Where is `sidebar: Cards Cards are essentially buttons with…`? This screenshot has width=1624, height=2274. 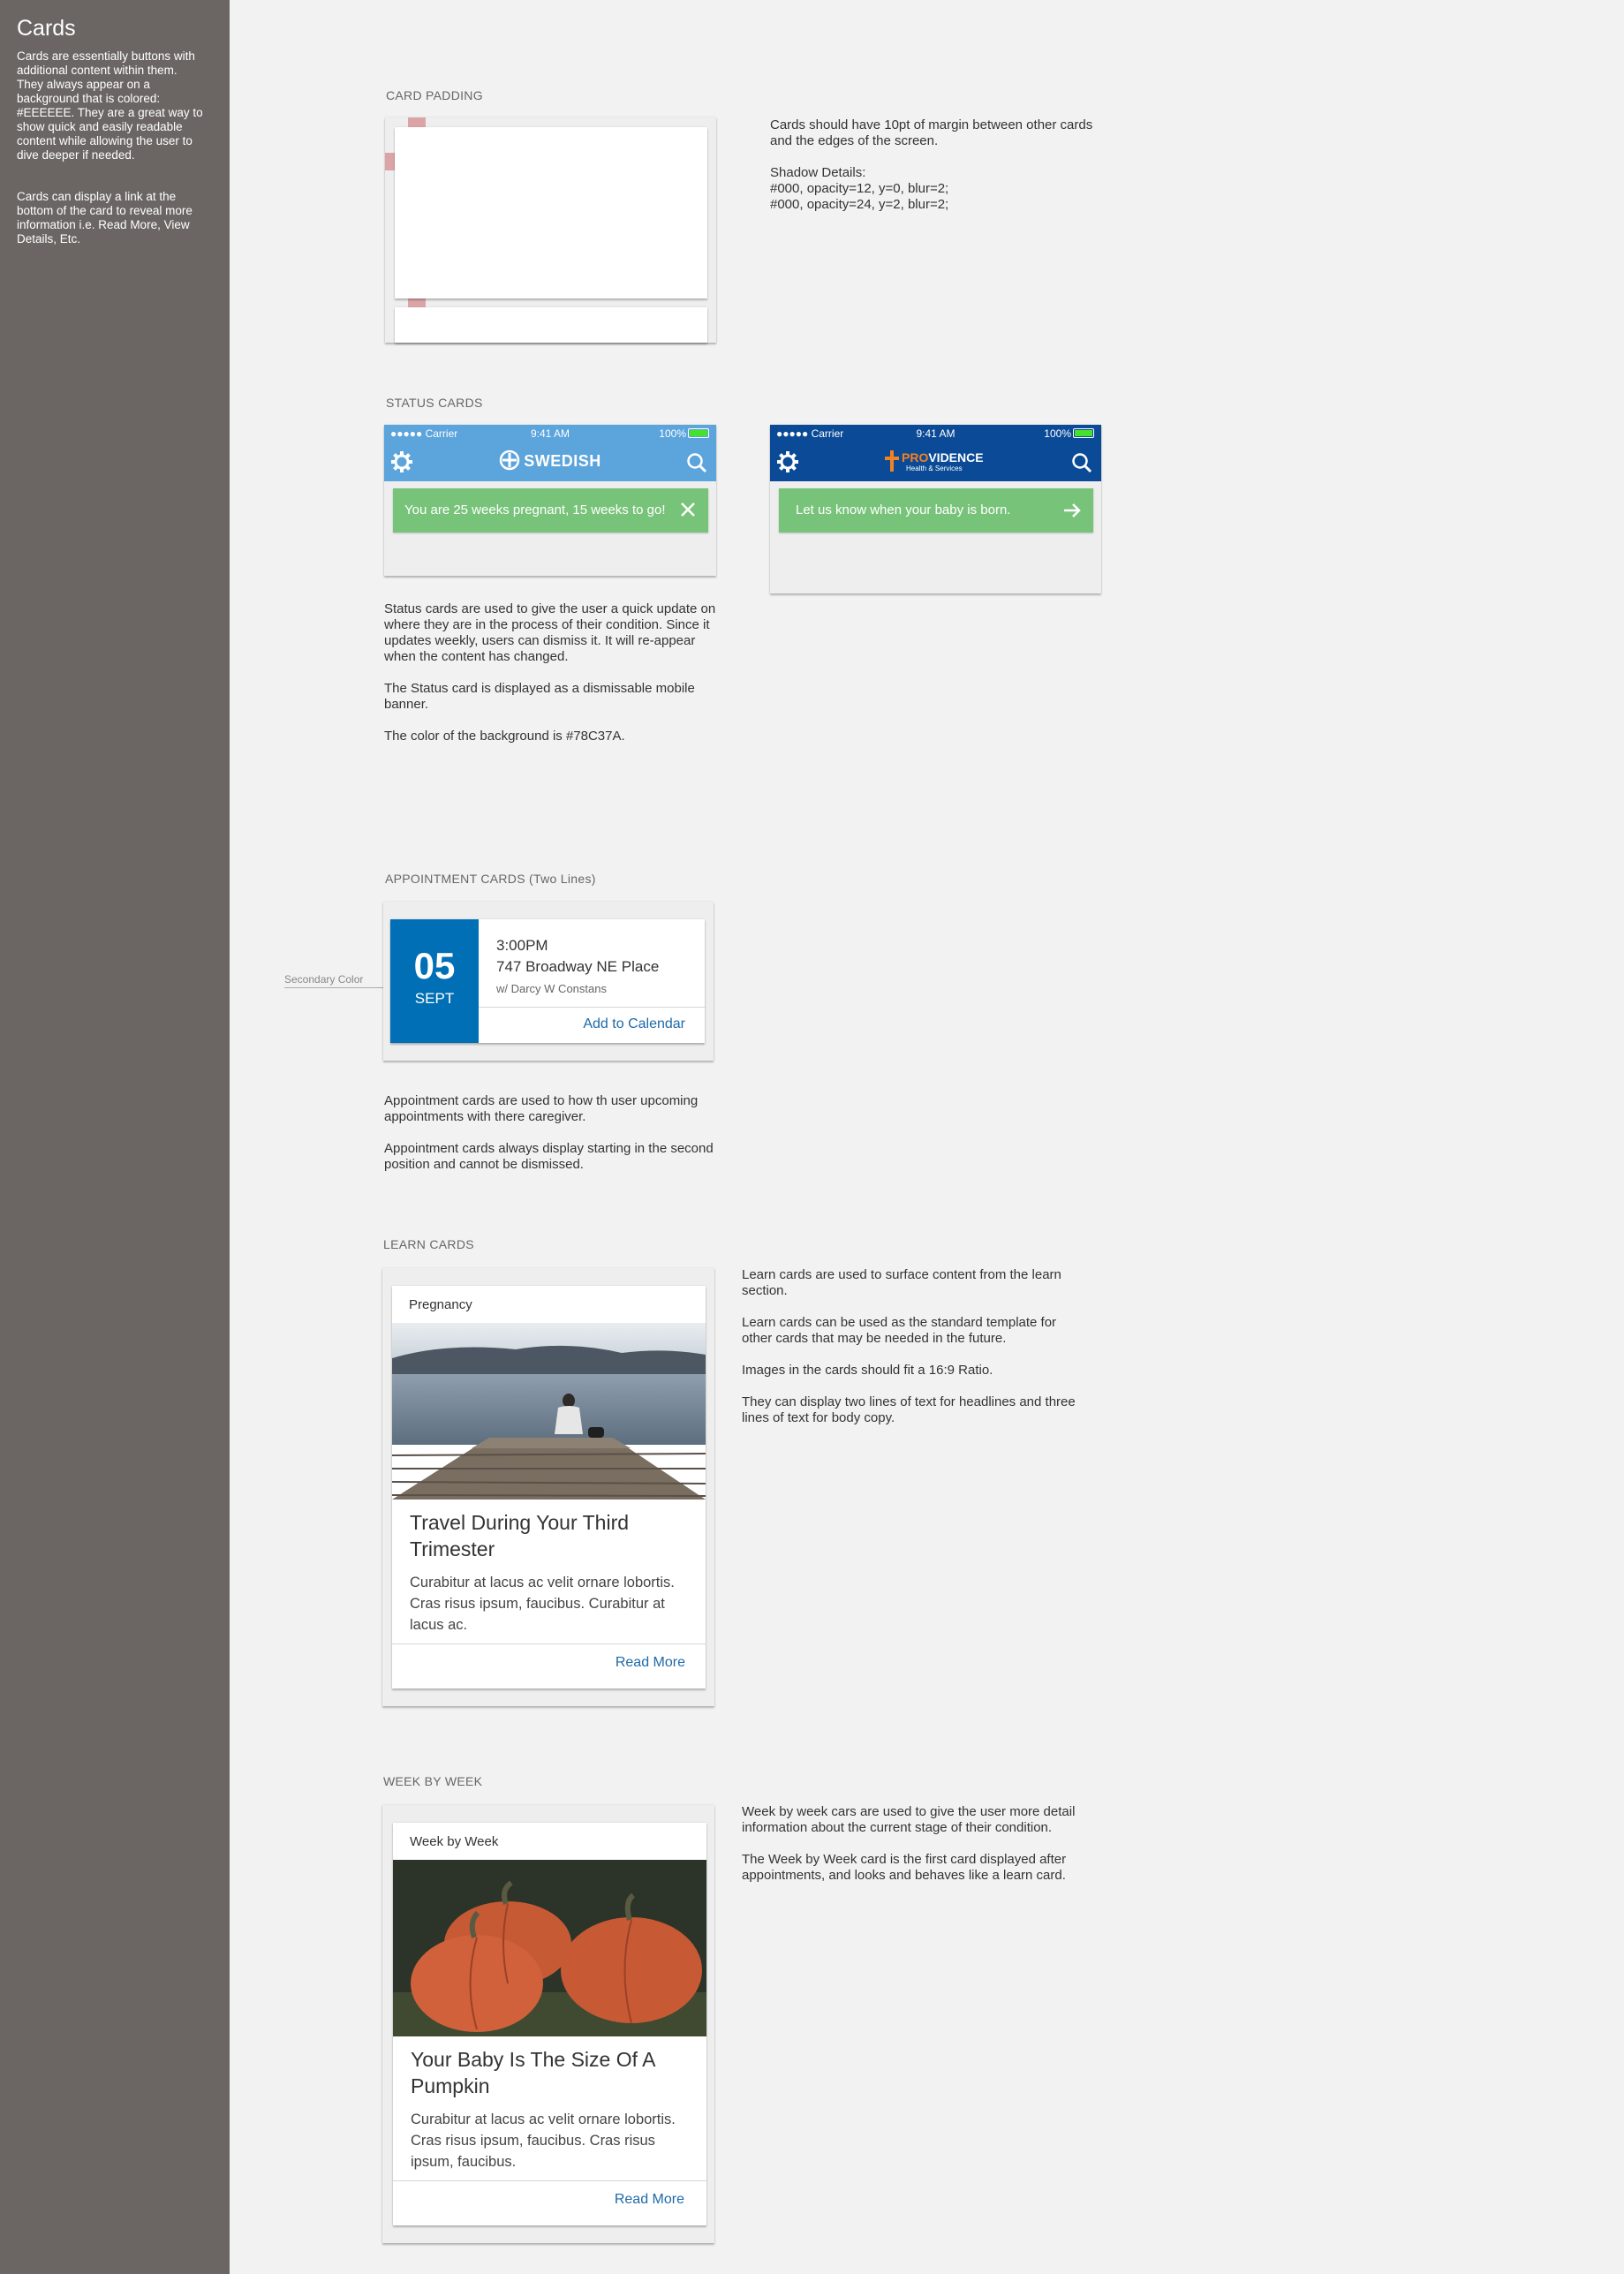 sidebar: Cards Cards are essentially buttons with… is located at coordinates (115, 1137).